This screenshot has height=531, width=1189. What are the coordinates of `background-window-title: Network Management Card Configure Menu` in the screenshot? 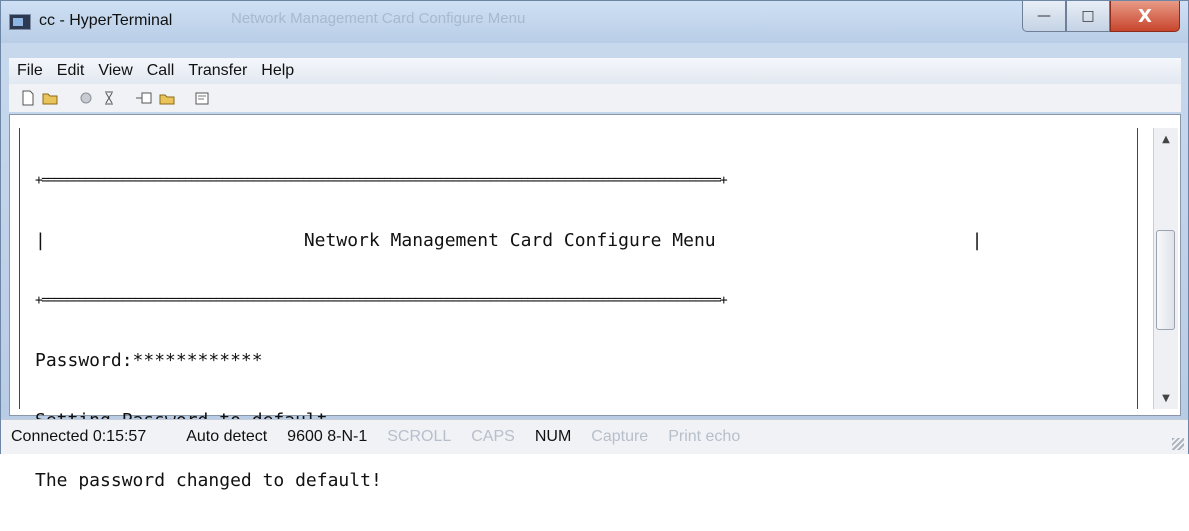 It's located at (378, 18).